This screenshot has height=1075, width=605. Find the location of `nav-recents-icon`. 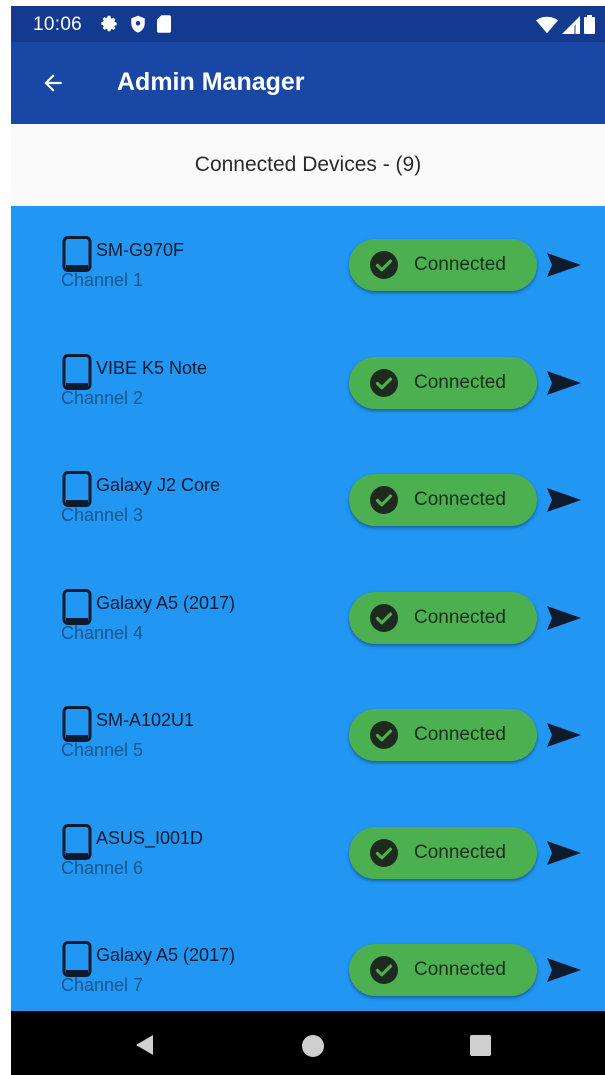

nav-recents-icon is located at coordinates (480, 1045).